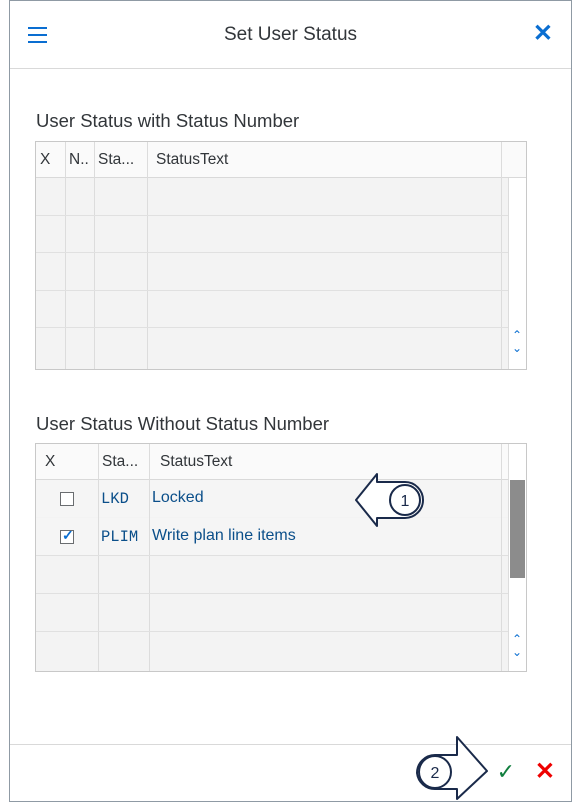  Describe the element at coordinates (79, 160) in the screenshot. I see `column-header-number: N..` at that location.